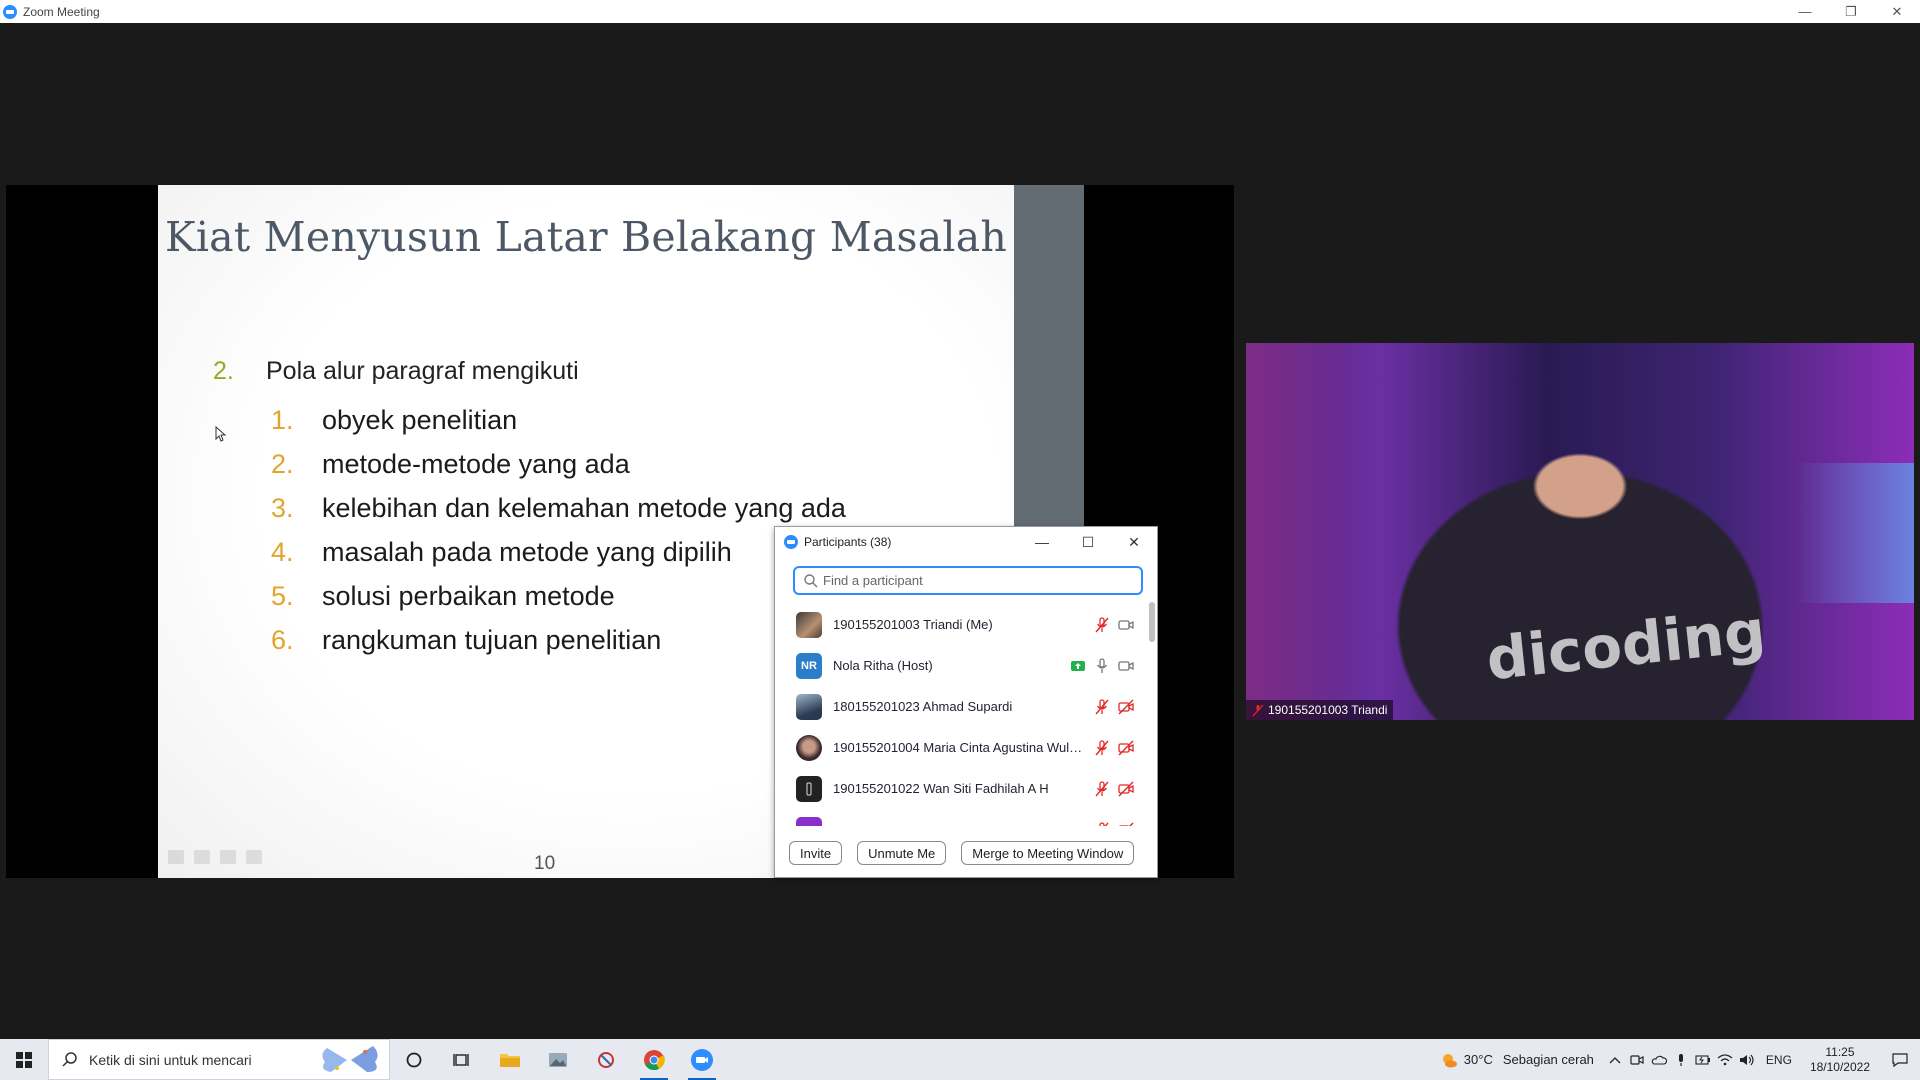 The width and height of the screenshot is (1920, 1080). Describe the element at coordinates (545, 863) in the screenshot. I see `slide-page-number: 10` at that location.